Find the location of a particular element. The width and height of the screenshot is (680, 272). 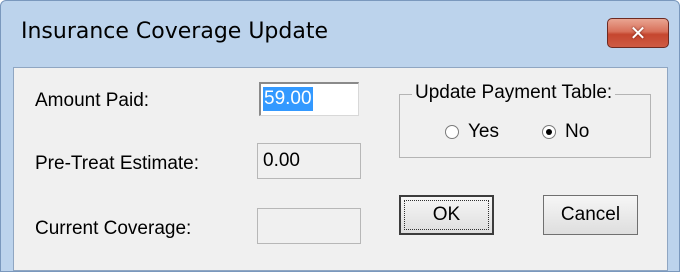

radio-yes-label: Yes is located at coordinates (483, 131).